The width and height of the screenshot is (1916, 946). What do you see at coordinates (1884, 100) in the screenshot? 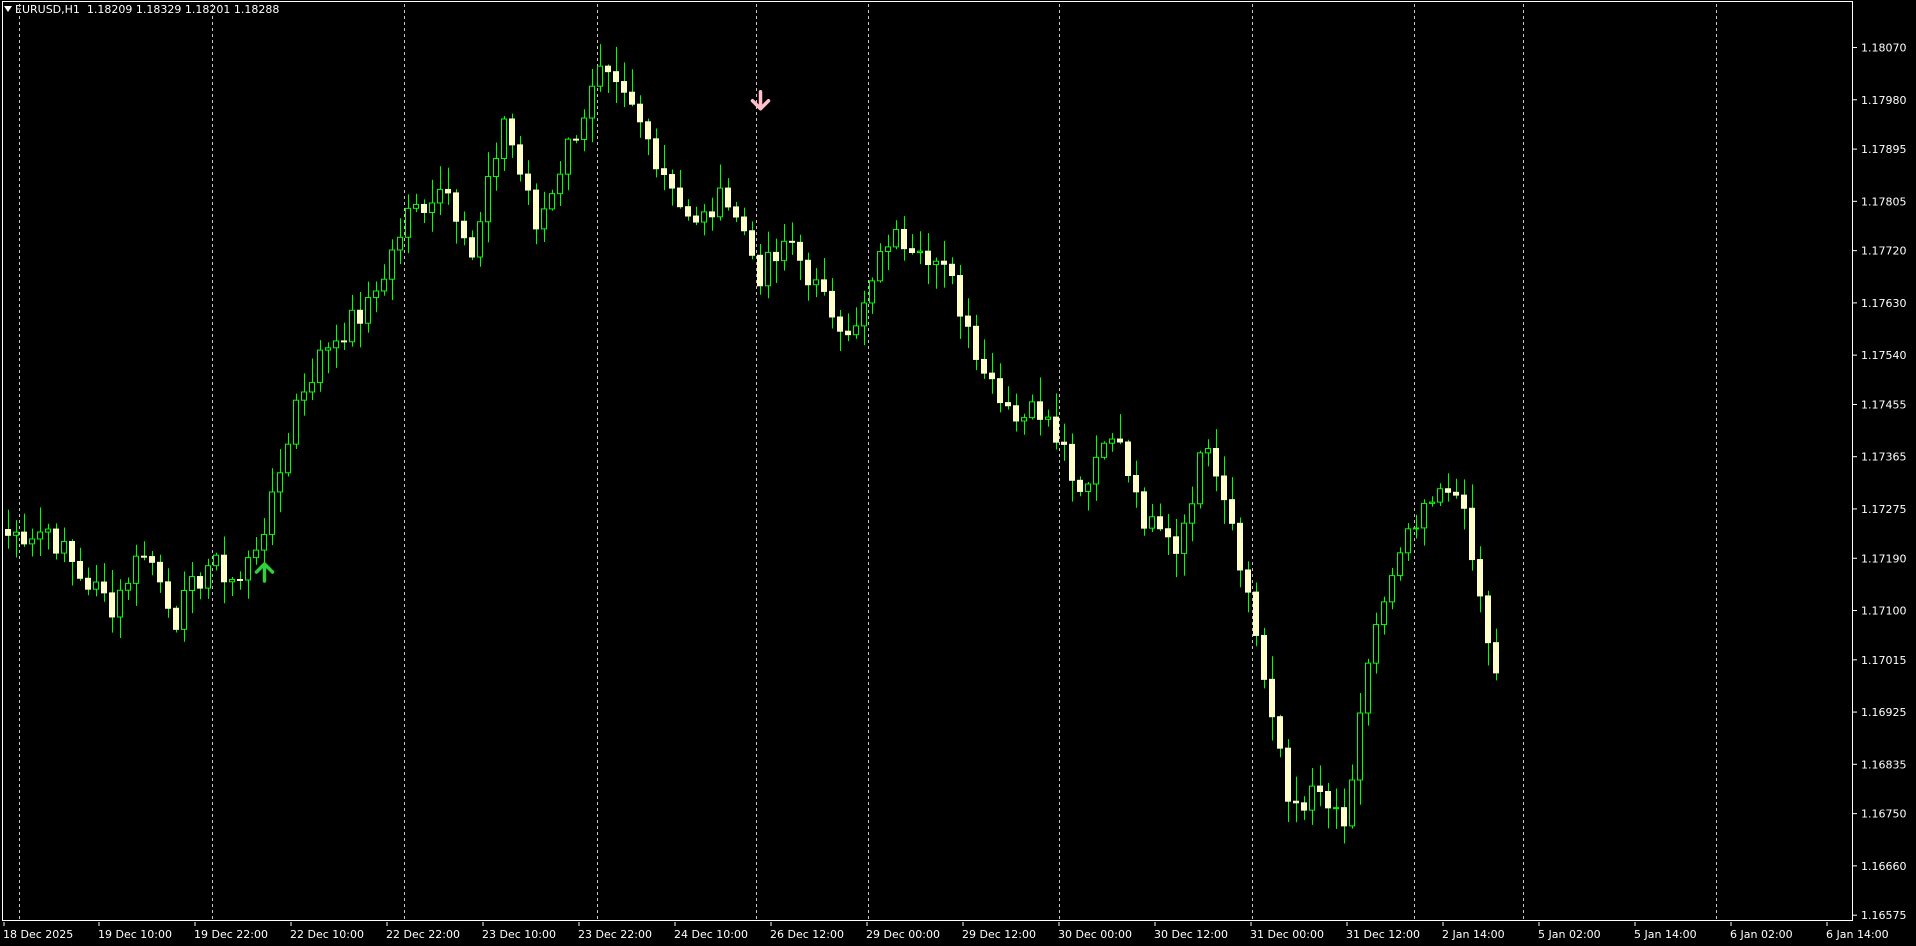
I see `y-tick-label: 1.17980` at bounding box center [1884, 100].